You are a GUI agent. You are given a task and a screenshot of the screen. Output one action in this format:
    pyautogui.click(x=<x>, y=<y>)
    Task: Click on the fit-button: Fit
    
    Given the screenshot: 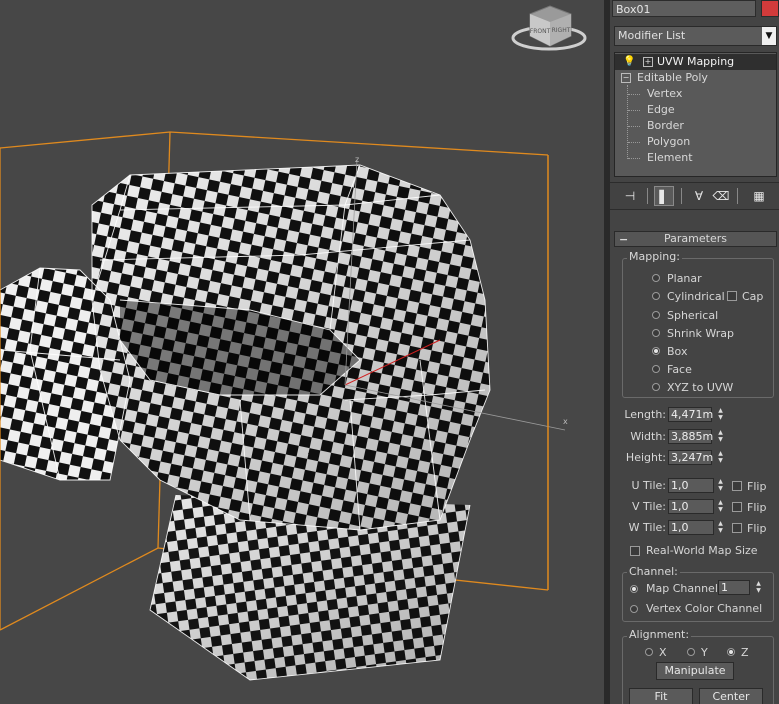 What is the action you would take?
    pyautogui.click(x=661, y=696)
    